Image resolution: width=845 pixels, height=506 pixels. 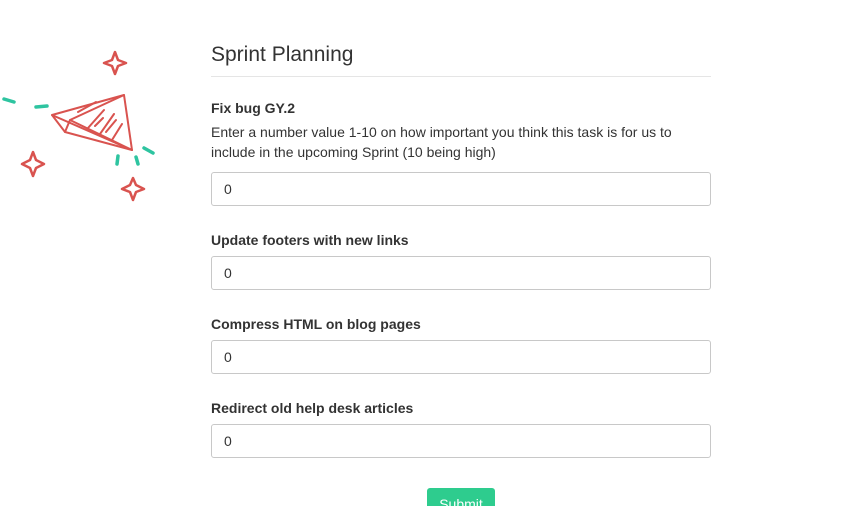 I want to click on submit-button: Submit, so click(x=461, y=497).